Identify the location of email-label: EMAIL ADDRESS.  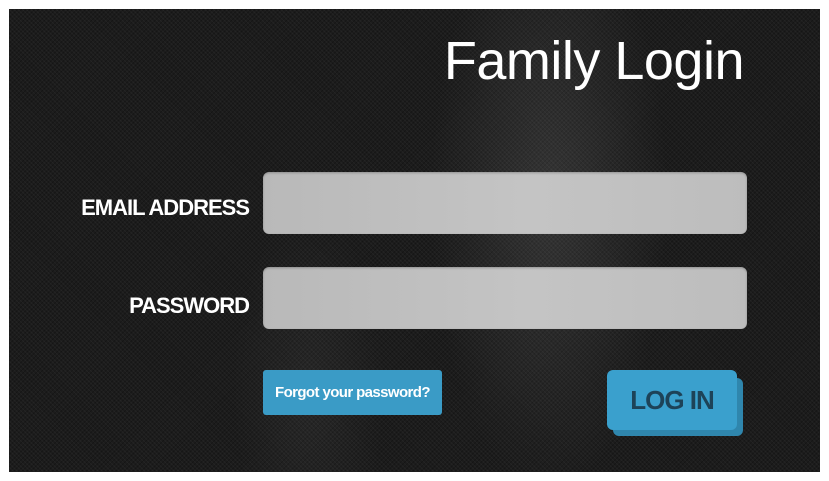
(165, 207).